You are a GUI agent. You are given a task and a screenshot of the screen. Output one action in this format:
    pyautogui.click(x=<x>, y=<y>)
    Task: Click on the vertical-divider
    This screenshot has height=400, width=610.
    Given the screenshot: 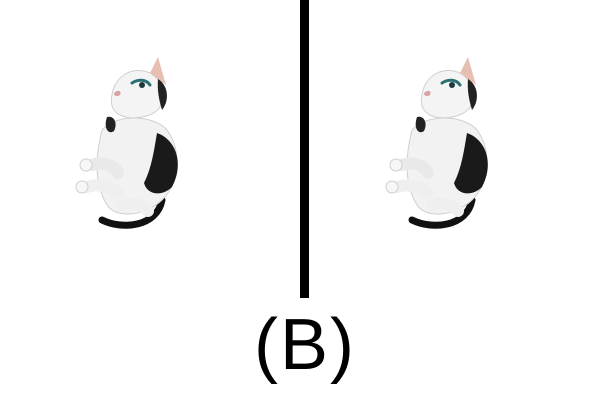 What is the action you would take?
    pyautogui.click(x=304, y=149)
    